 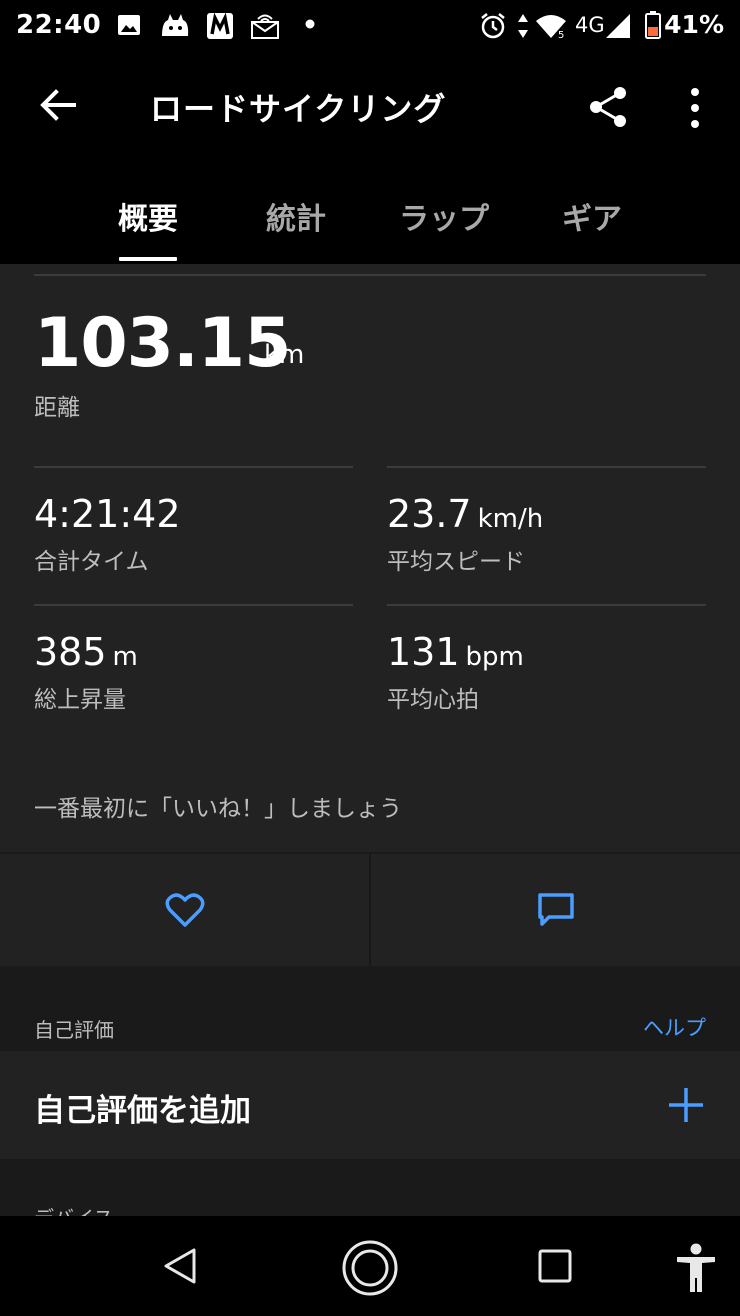 What do you see at coordinates (296, 216) in the screenshot?
I see `tab-stats: 統計` at bounding box center [296, 216].